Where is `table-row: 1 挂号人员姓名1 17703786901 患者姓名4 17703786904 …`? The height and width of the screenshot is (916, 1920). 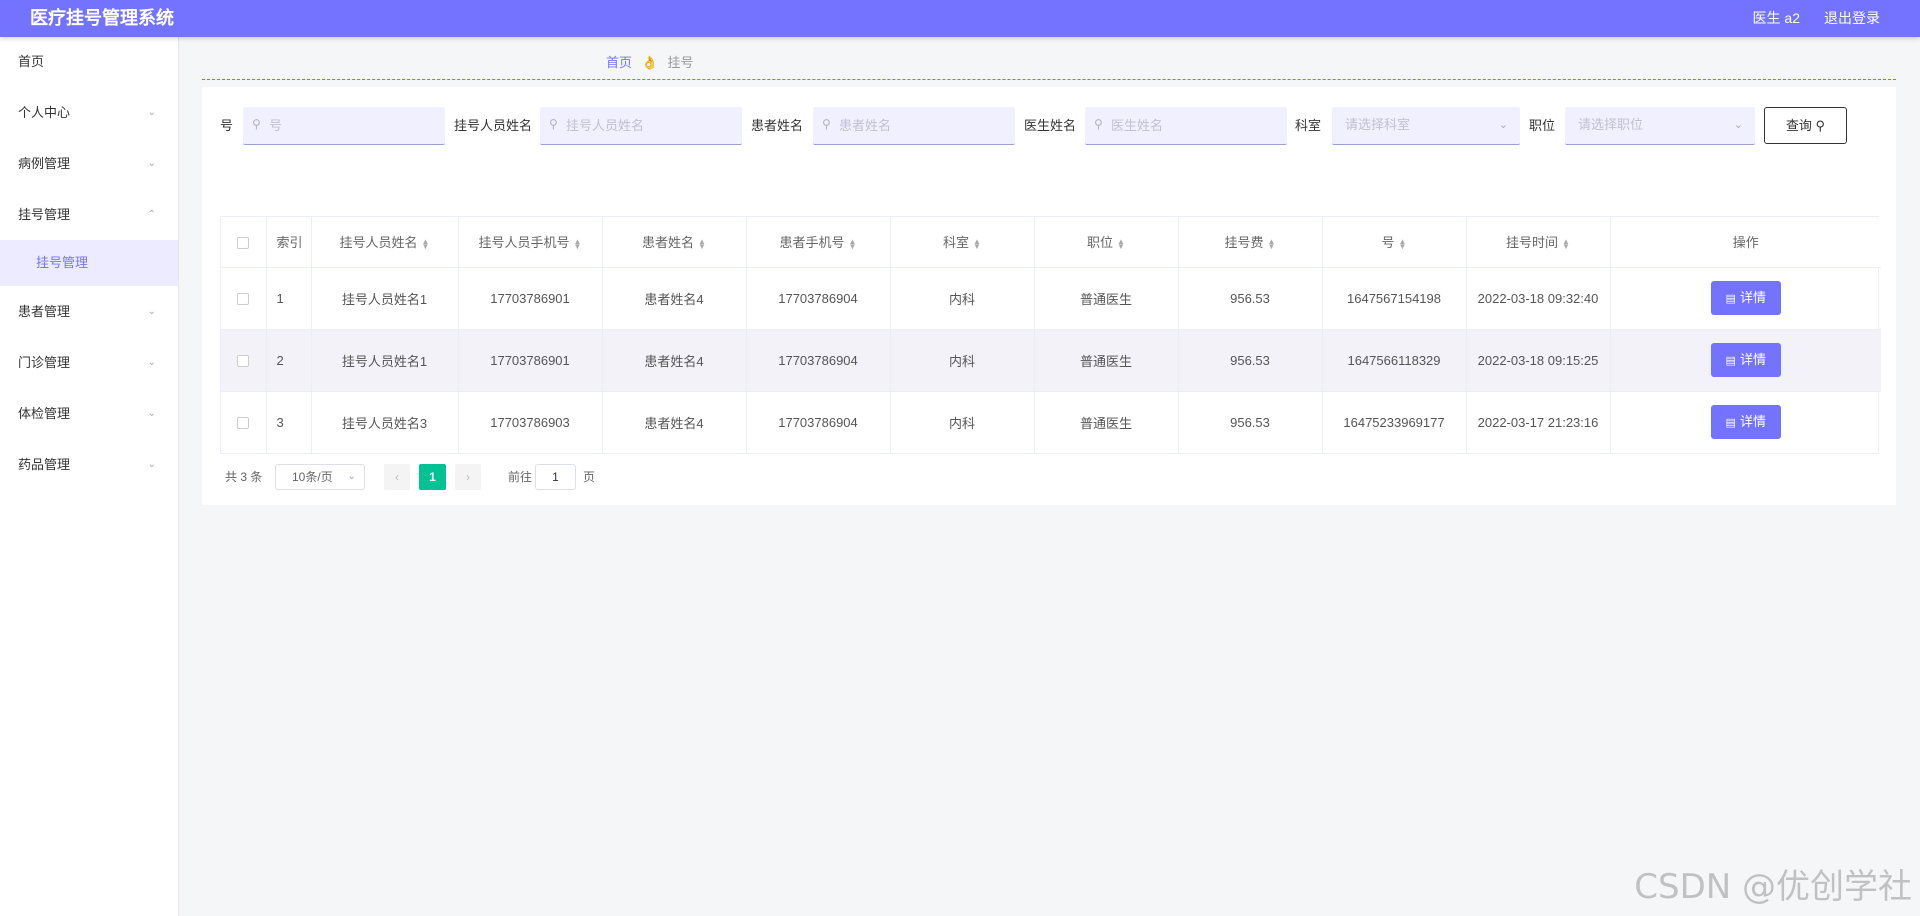
table-row: 1 挂号人员姓名1 17703786901 患者姓名4 17703786904 … is located at coordinates (1051, 298).